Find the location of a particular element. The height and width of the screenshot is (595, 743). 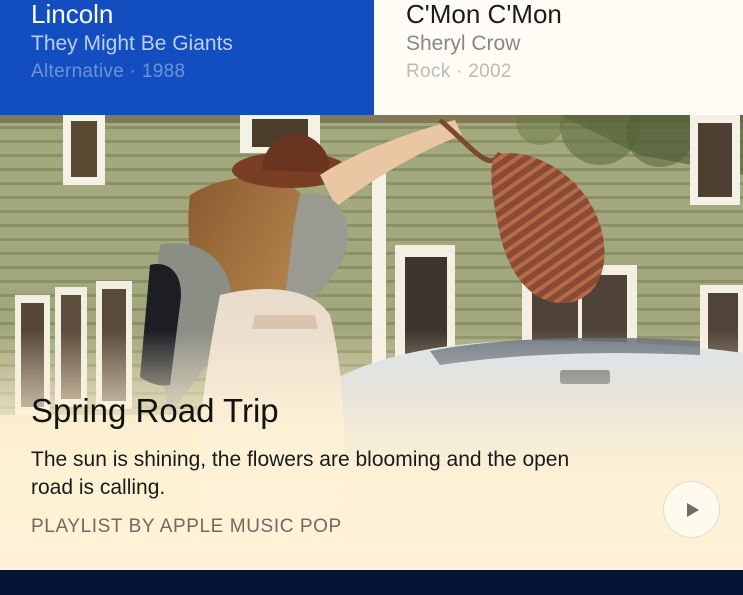

playlist-title: Spring Road Trip is located at coordinates (155, 410).